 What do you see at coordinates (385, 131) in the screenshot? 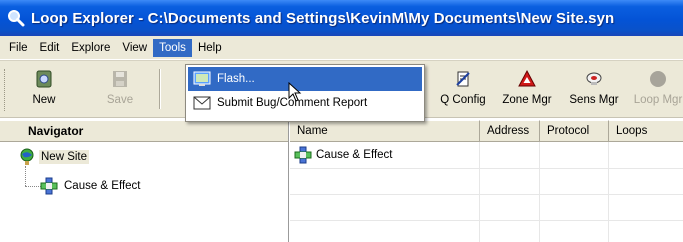
I see `column-header-name: Name` at bounding box center [385, 131].